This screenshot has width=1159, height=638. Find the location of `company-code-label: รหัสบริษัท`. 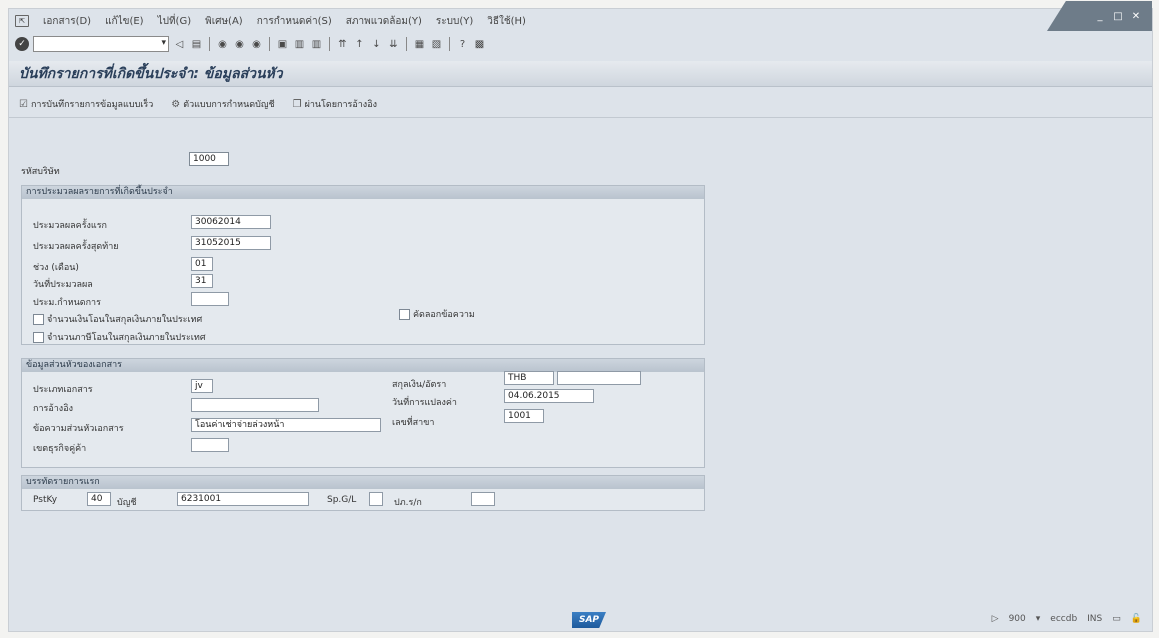

company-code-label: รหัสบริษัท is located at coordinates (40, 172).